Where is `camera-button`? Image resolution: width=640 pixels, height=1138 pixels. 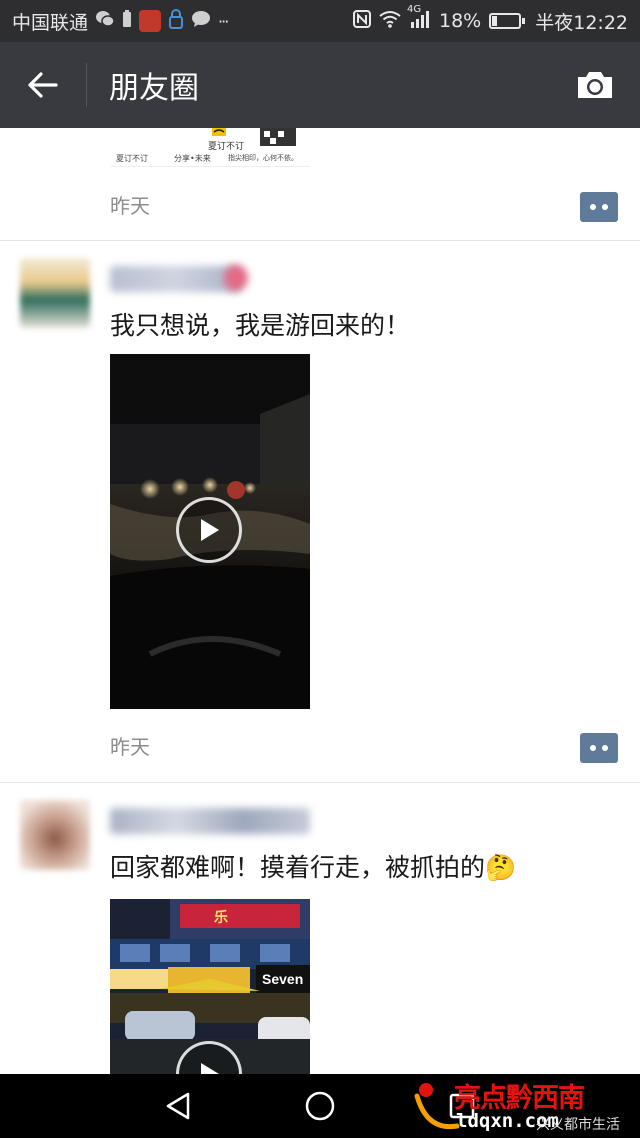 camera-button is located at coordinates (595, 85).